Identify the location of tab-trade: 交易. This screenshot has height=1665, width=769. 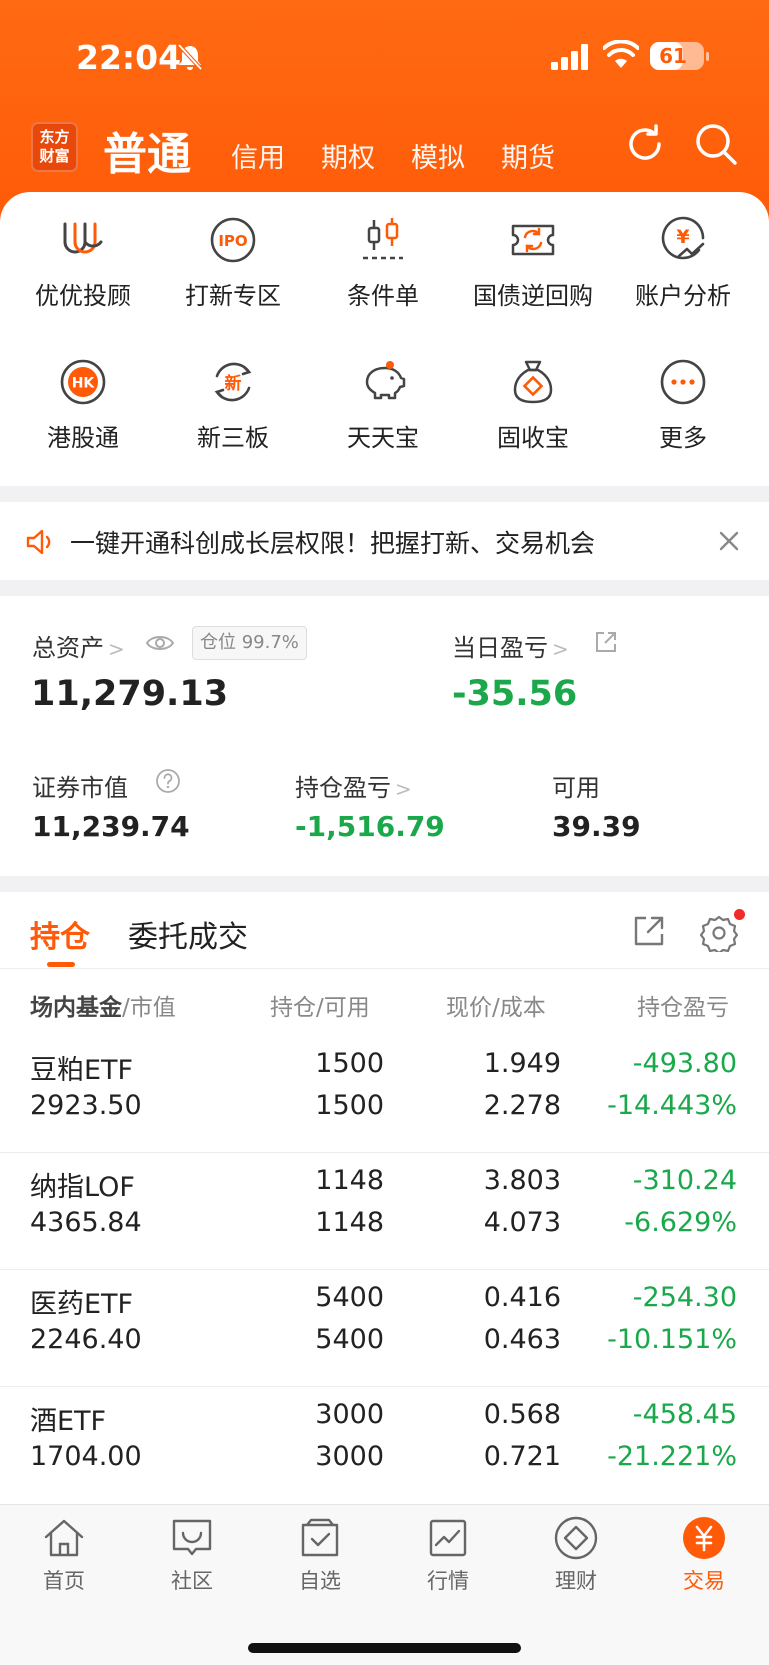
(704, 1555).